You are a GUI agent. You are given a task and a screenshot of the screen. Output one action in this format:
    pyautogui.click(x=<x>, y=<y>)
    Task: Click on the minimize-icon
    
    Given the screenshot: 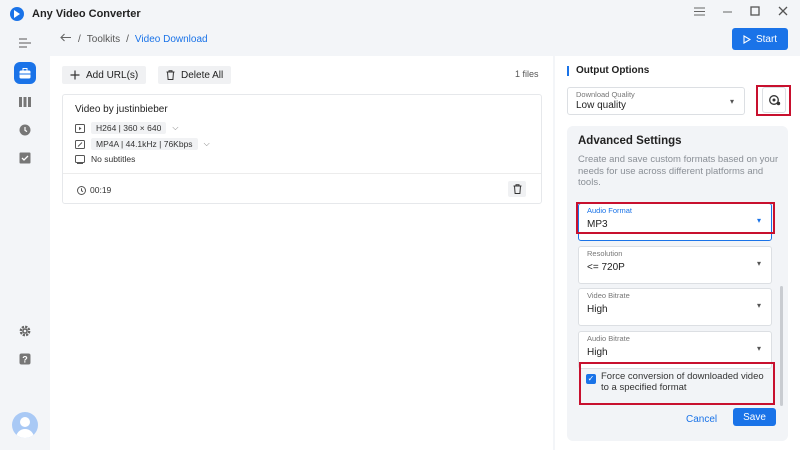 What is the action you would take?
    pyautogui.click(x=727, y=12)
    